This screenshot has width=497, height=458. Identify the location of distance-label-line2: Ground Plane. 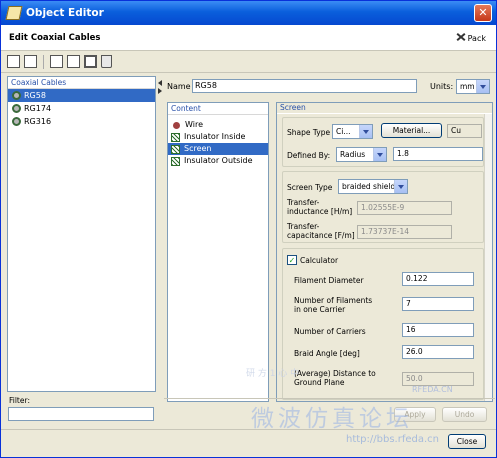
(319, 382).